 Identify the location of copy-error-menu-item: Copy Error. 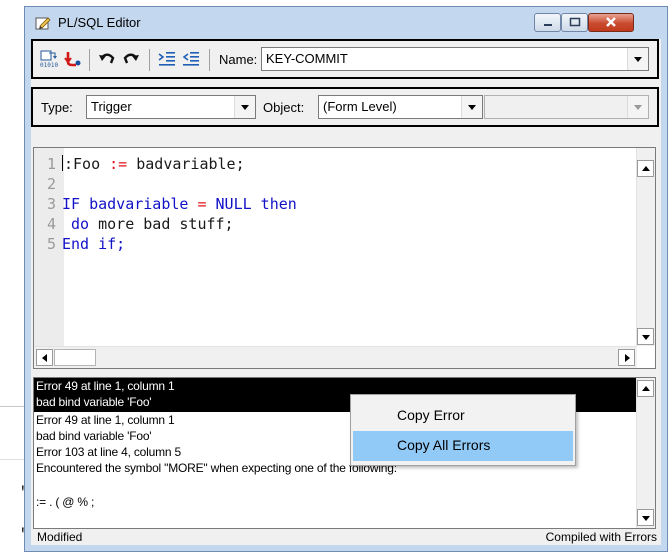
(463, 416).